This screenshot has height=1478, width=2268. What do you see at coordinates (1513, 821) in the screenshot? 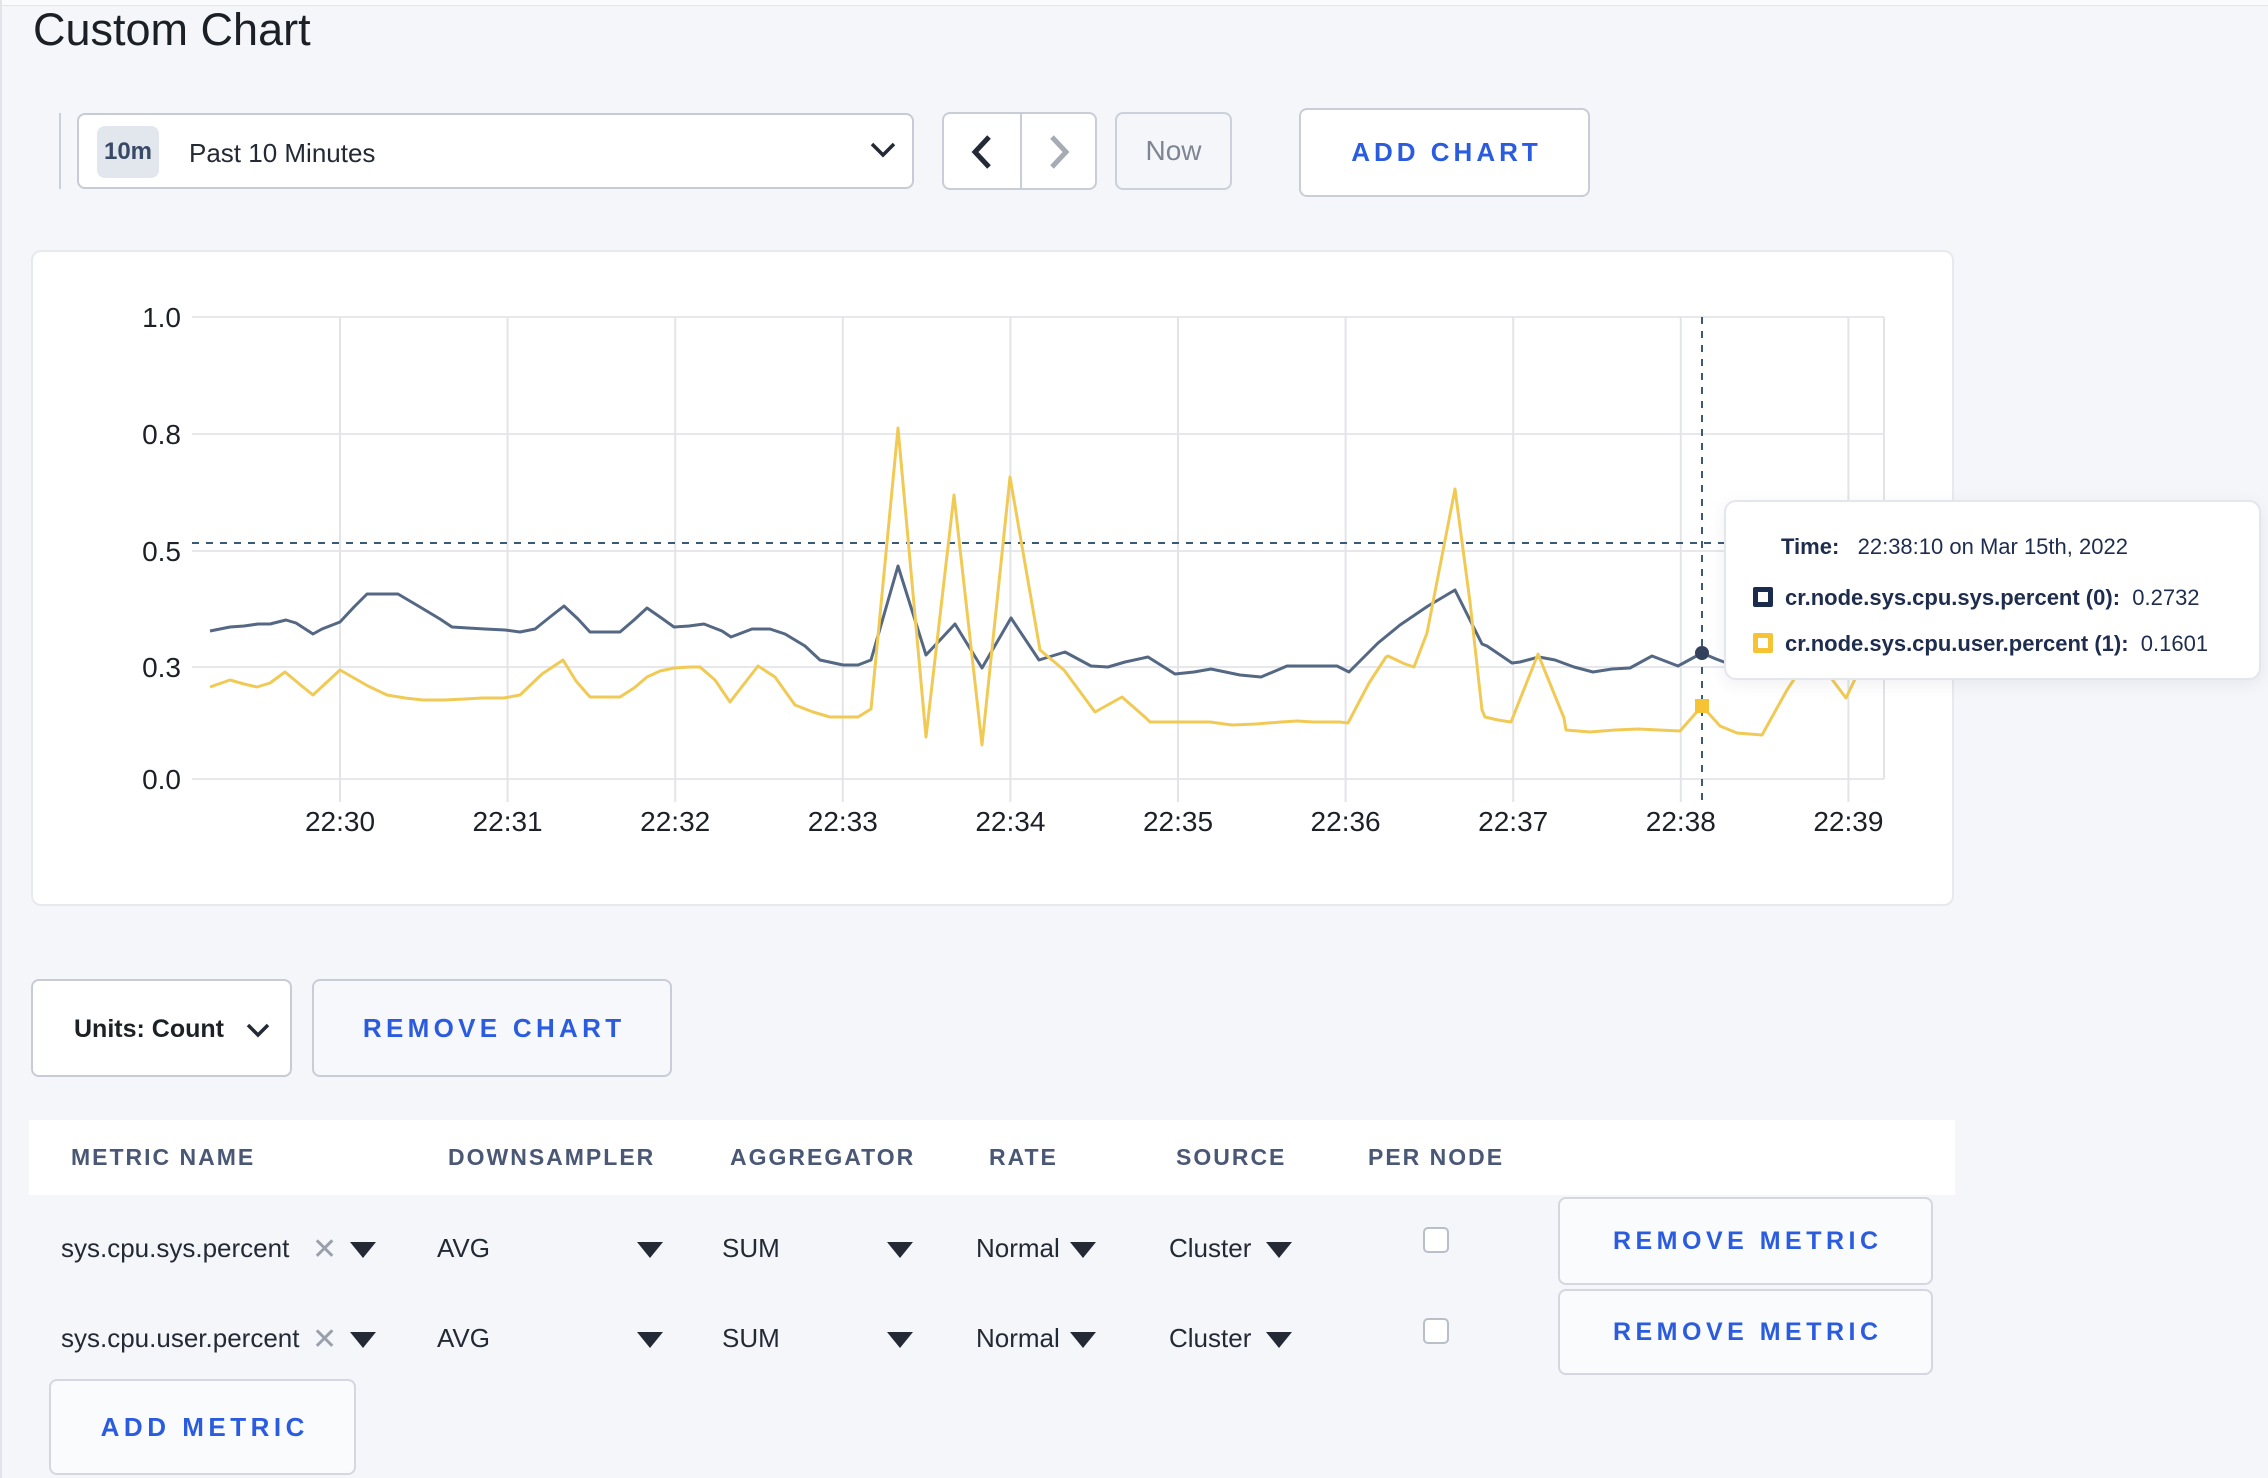
I see `svg-text: 22:37` at bounding box center [1513, 821].